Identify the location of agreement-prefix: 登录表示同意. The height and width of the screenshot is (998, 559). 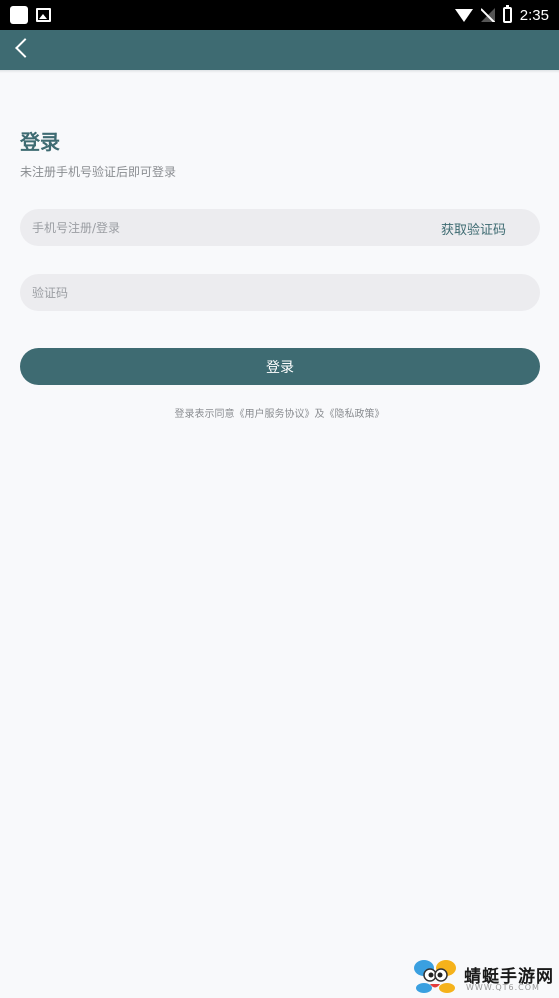
(204, 414).